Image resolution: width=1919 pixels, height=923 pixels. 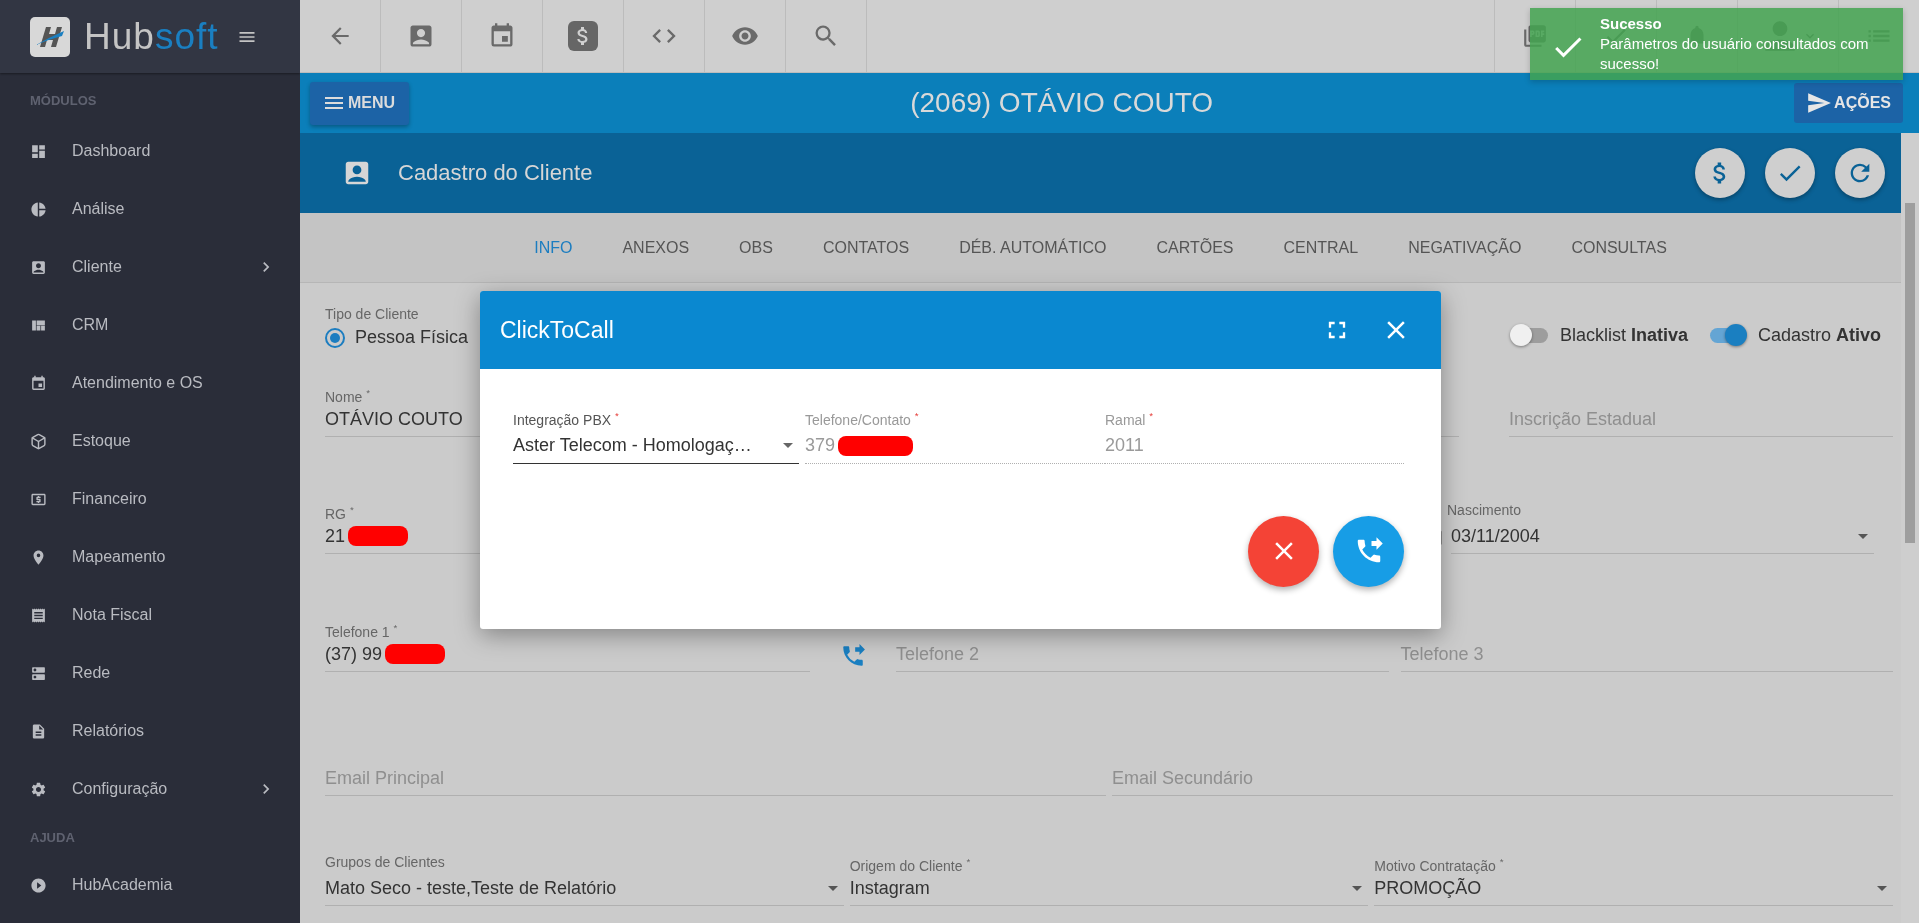 I want to click on pie-chart-icon, so click(x=38, y=209).